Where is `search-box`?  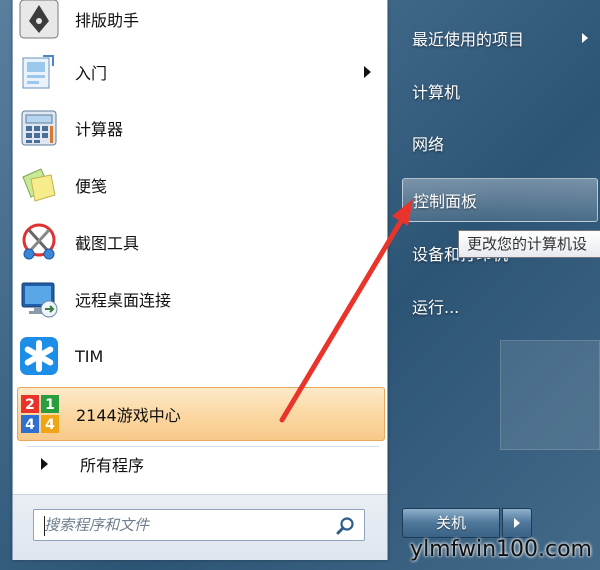 search-box is located at coordinates (199, 525).